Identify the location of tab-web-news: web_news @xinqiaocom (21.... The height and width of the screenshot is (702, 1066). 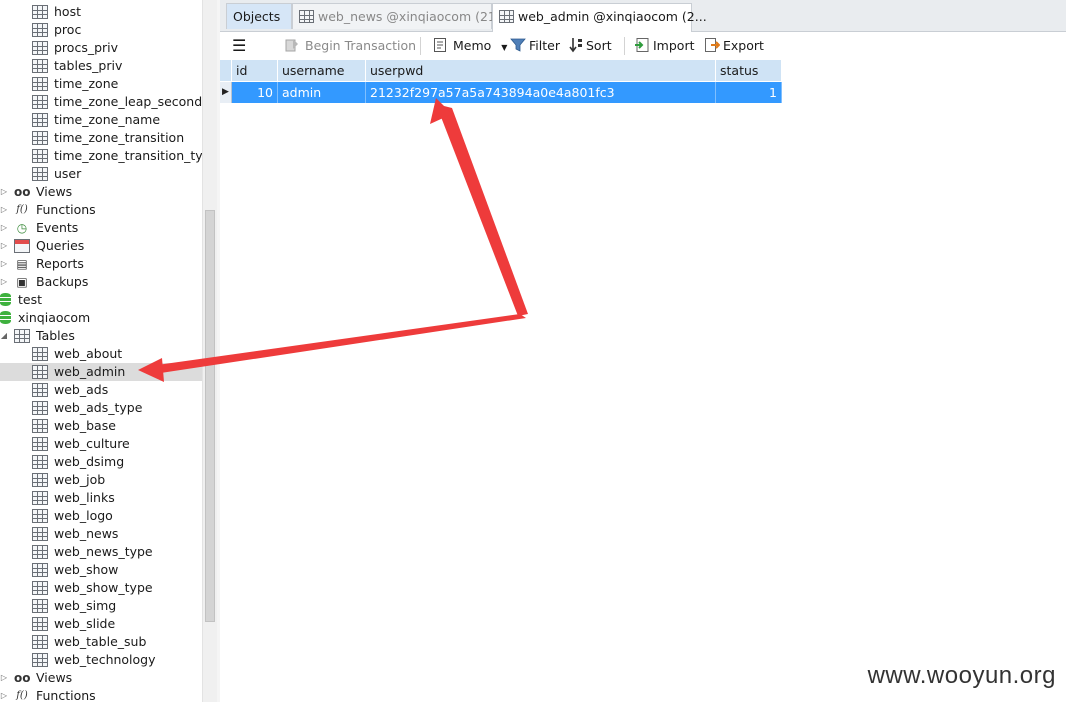
(400, 16).